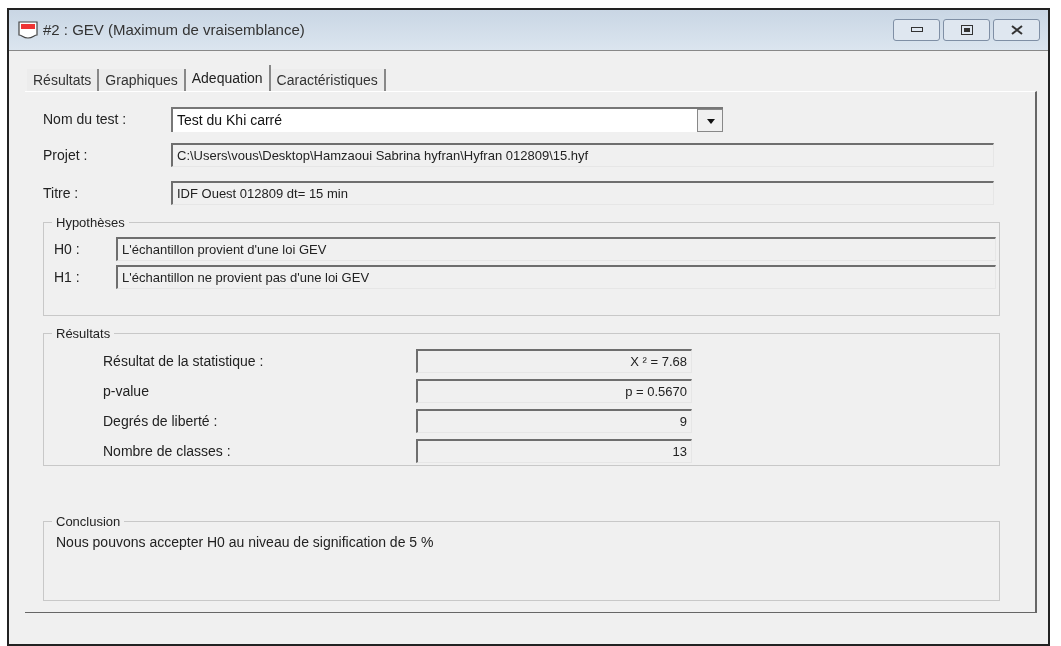 The image size is (1061, 646). I want to click on close-icon, so click(1016, 30).